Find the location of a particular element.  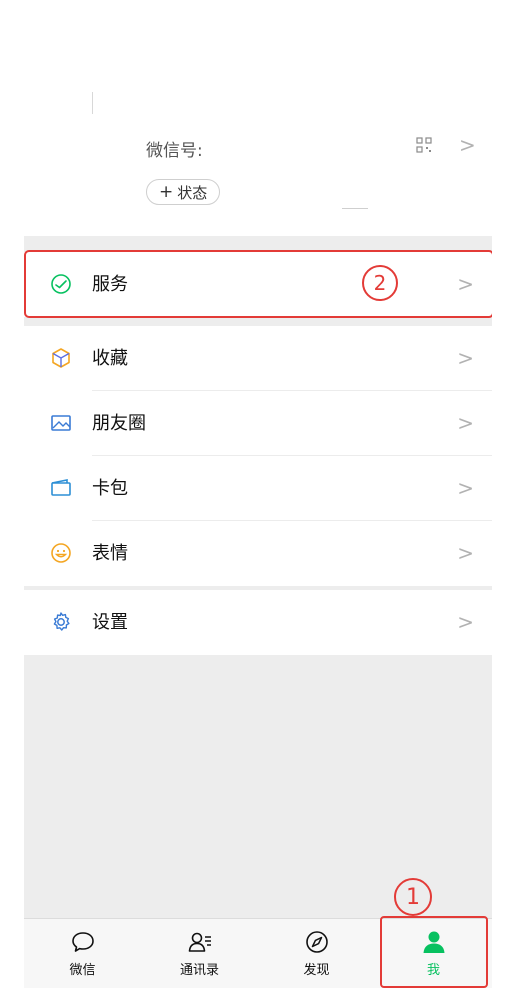

menu-item-label: 表情 is located at coordinates (110, 553).